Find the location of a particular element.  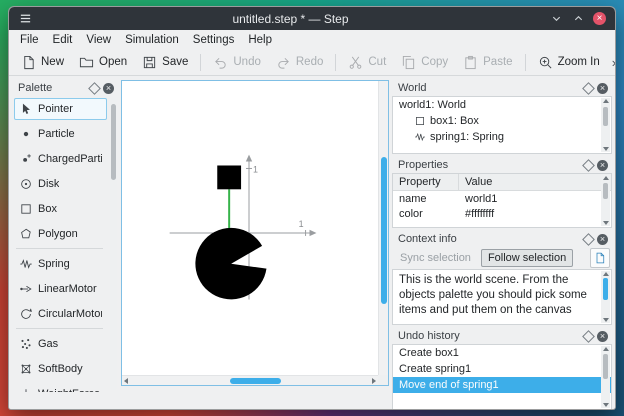

property-row-name: name world1 is located at coordinates (502, 198).